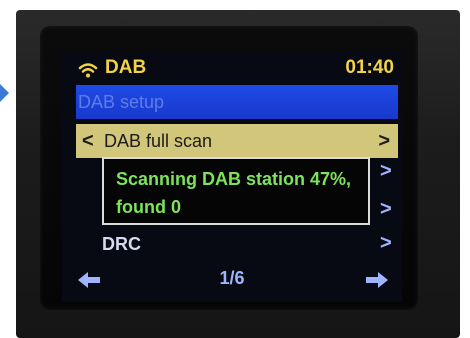 The width and height of the screenshot is (470, 338). What do you see at coordinates (148, 207) in the screenshot?
I see `popup-line-2: found 0` at bounding box center [148, 207].